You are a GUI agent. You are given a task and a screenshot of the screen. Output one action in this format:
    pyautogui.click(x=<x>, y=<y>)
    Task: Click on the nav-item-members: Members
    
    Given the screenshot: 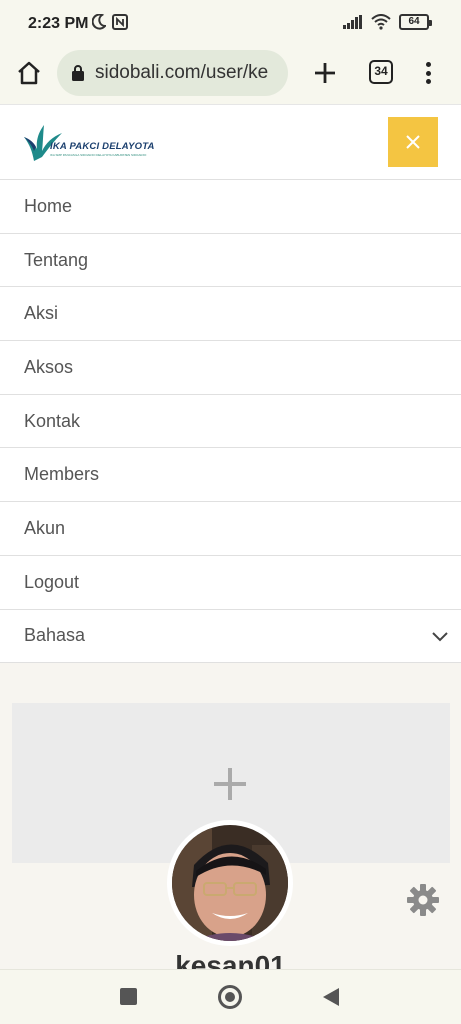 What is the action you would take?
    pyautogui.click(x=230, y=475)
    